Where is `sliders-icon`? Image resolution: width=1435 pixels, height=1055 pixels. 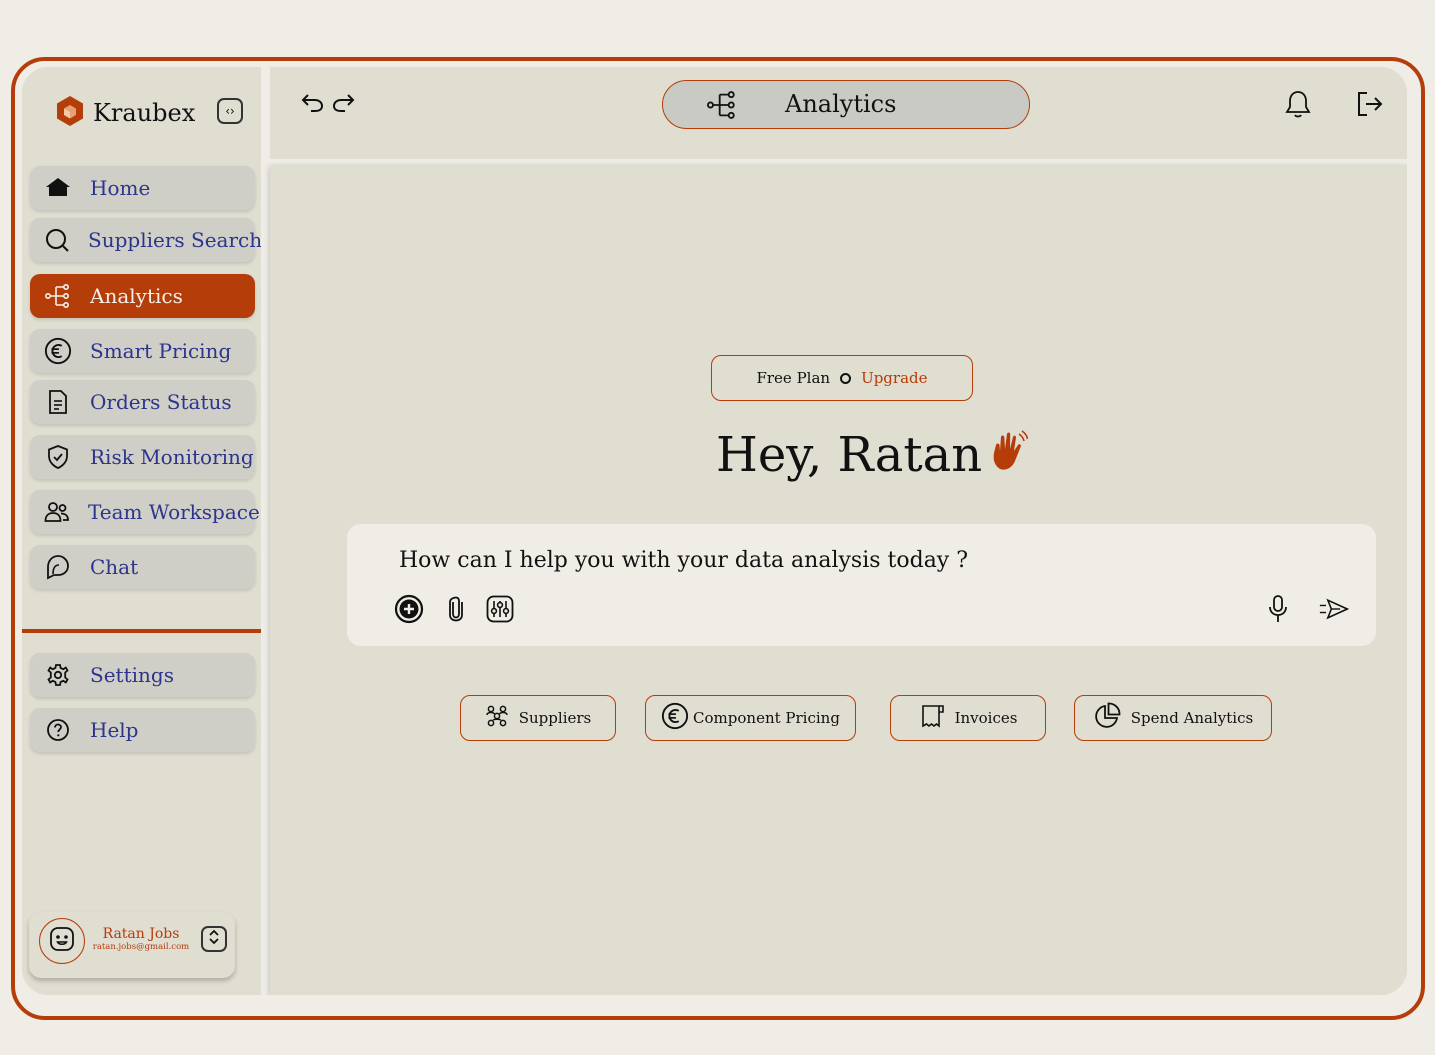
sliders-icon is located at coordinates (500, 609).